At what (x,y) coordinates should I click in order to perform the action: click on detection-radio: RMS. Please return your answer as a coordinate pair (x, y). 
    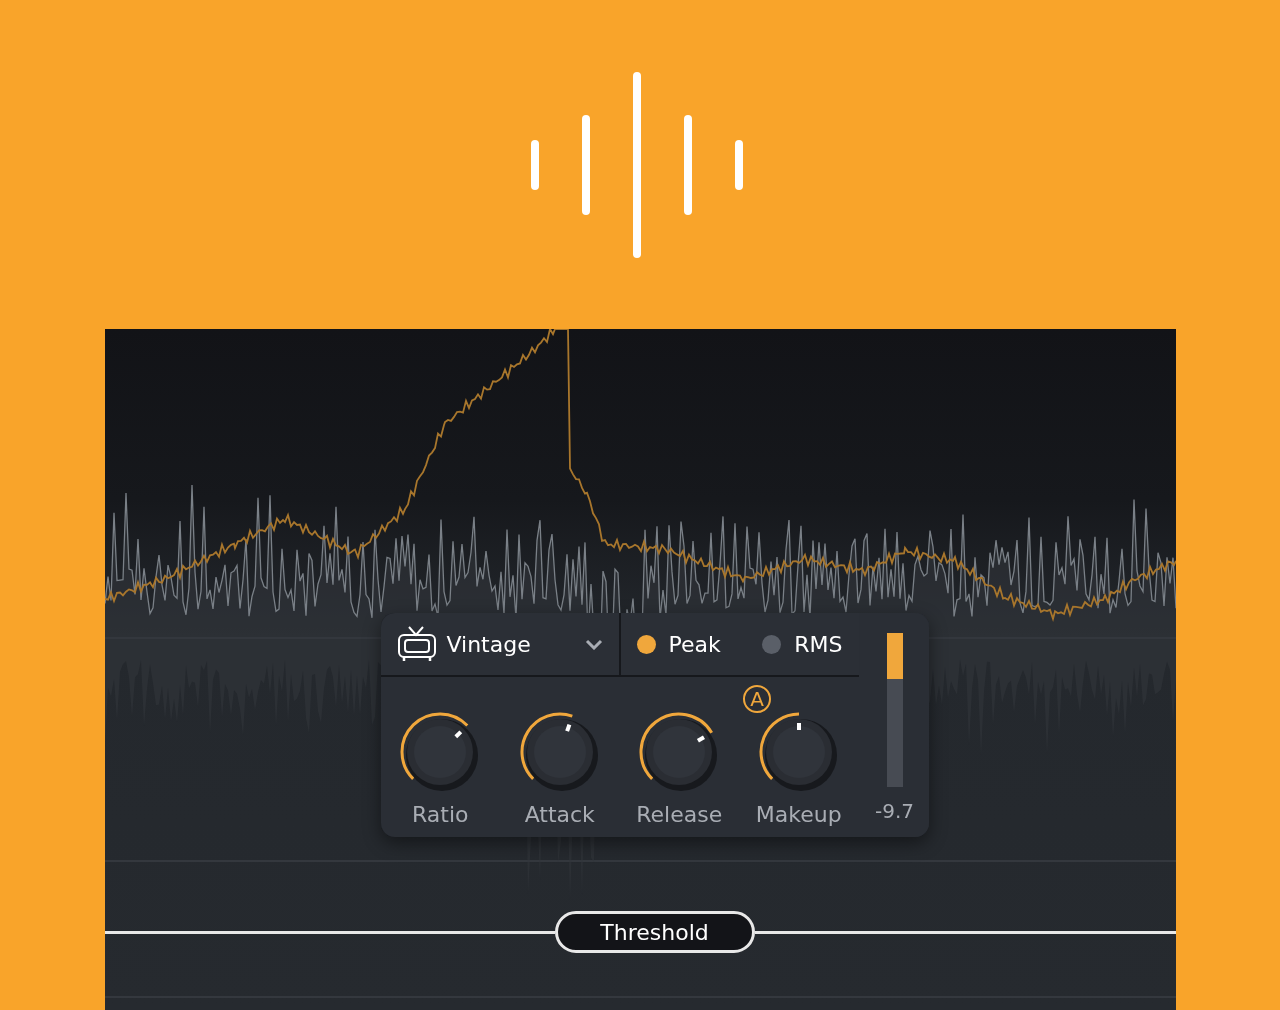
    Looking at the image, I should click on (802, 644).